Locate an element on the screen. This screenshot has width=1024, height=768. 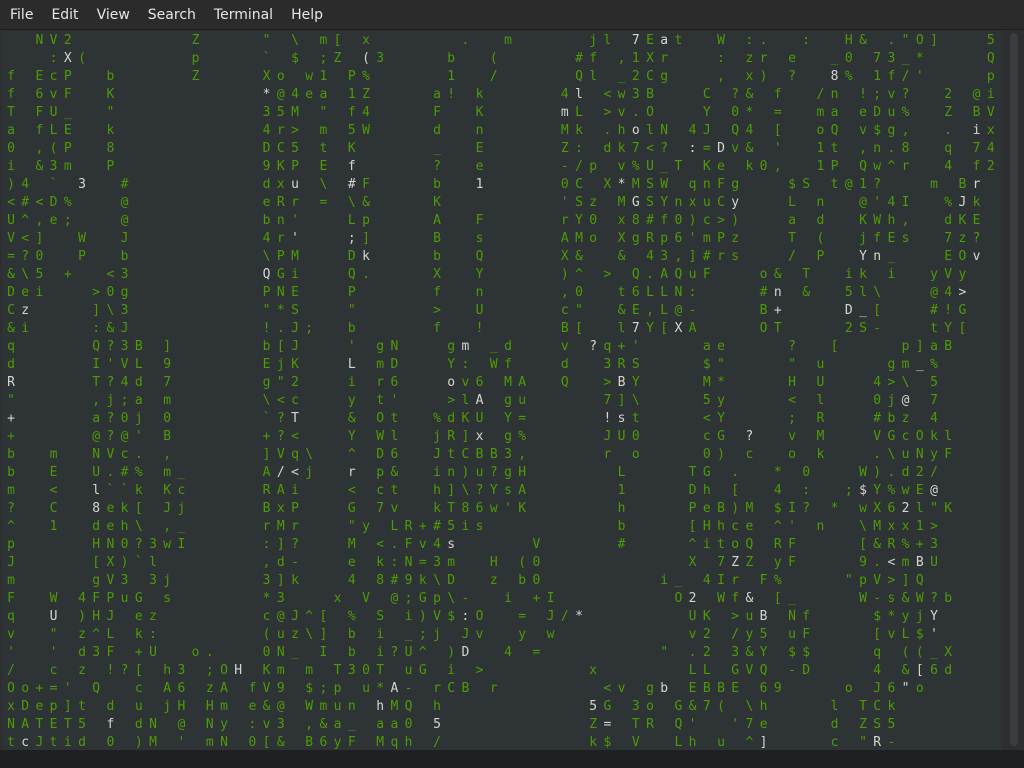
terminal-glyph: & is located at coordinates (621, 256).